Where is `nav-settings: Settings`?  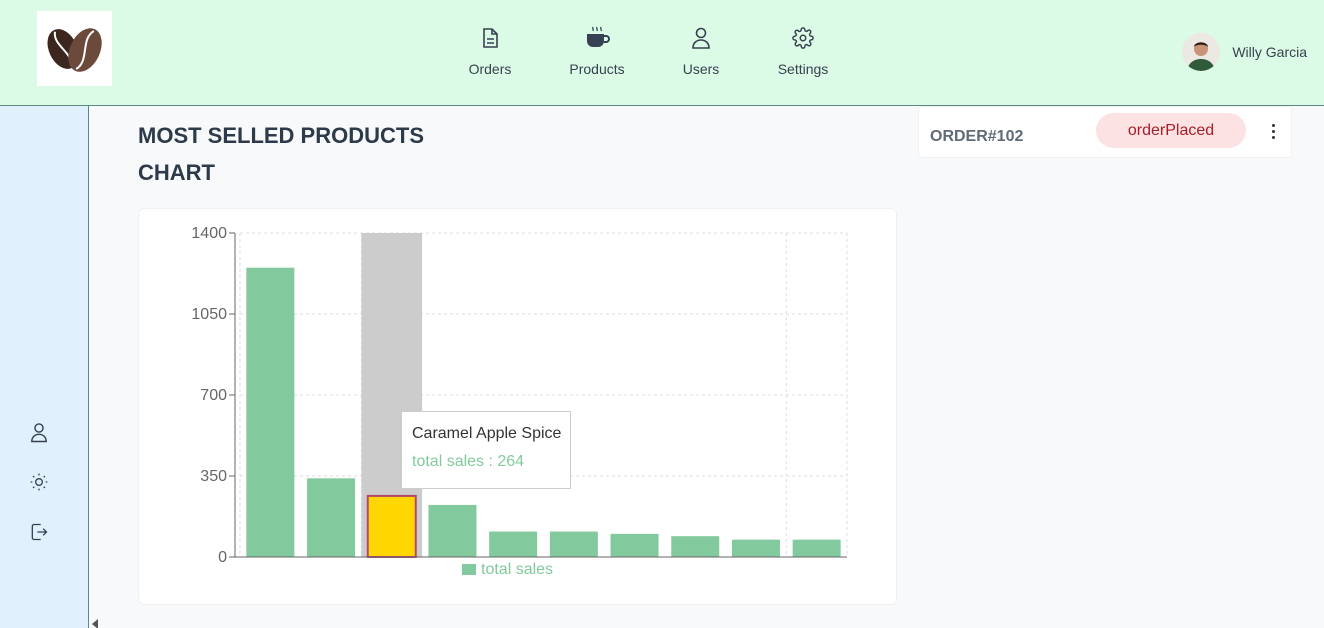 nav-settings: Settings is located at coordinates (803, 52).